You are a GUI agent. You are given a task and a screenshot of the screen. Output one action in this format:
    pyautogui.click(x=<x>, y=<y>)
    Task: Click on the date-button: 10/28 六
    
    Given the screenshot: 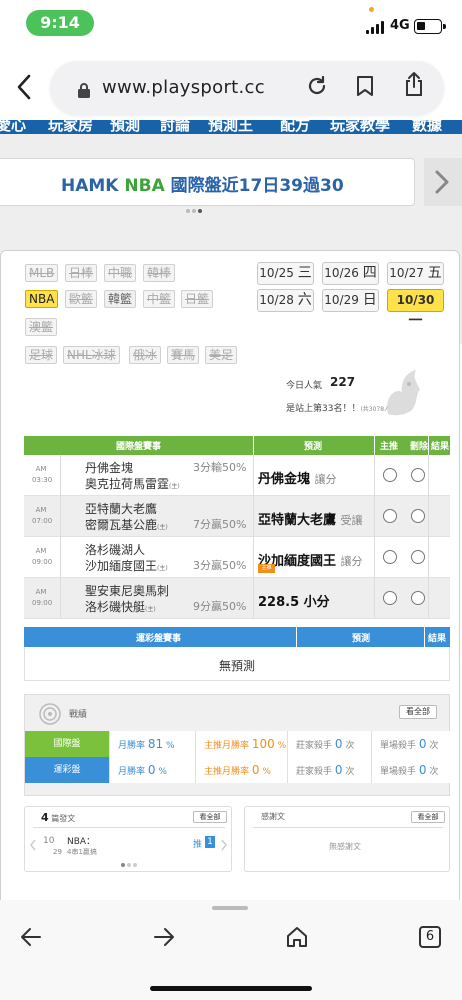 What is the action you would take?
    pyautogui.click(x=285, y=300)
    